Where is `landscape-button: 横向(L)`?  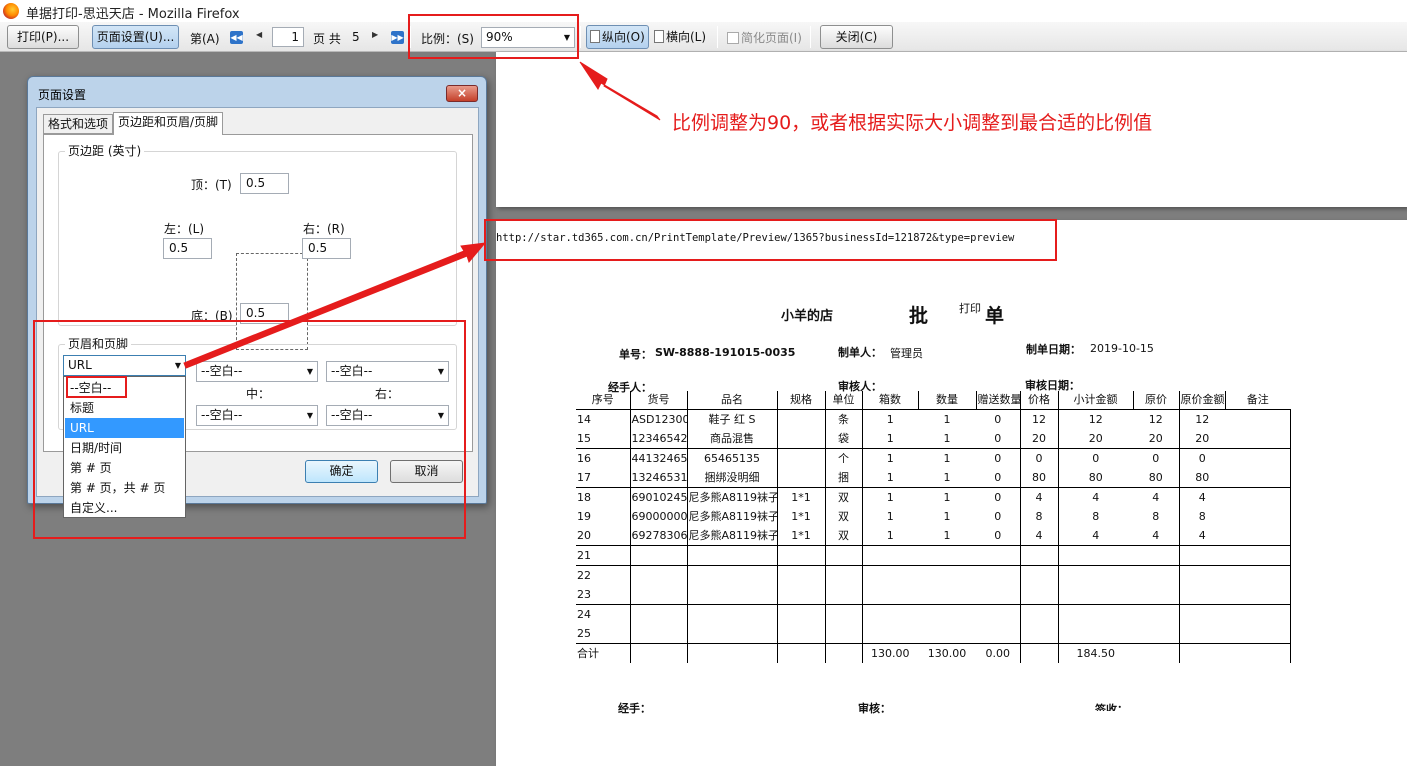 landscape-button: 横向(L) is located at coordinates (680, 36).